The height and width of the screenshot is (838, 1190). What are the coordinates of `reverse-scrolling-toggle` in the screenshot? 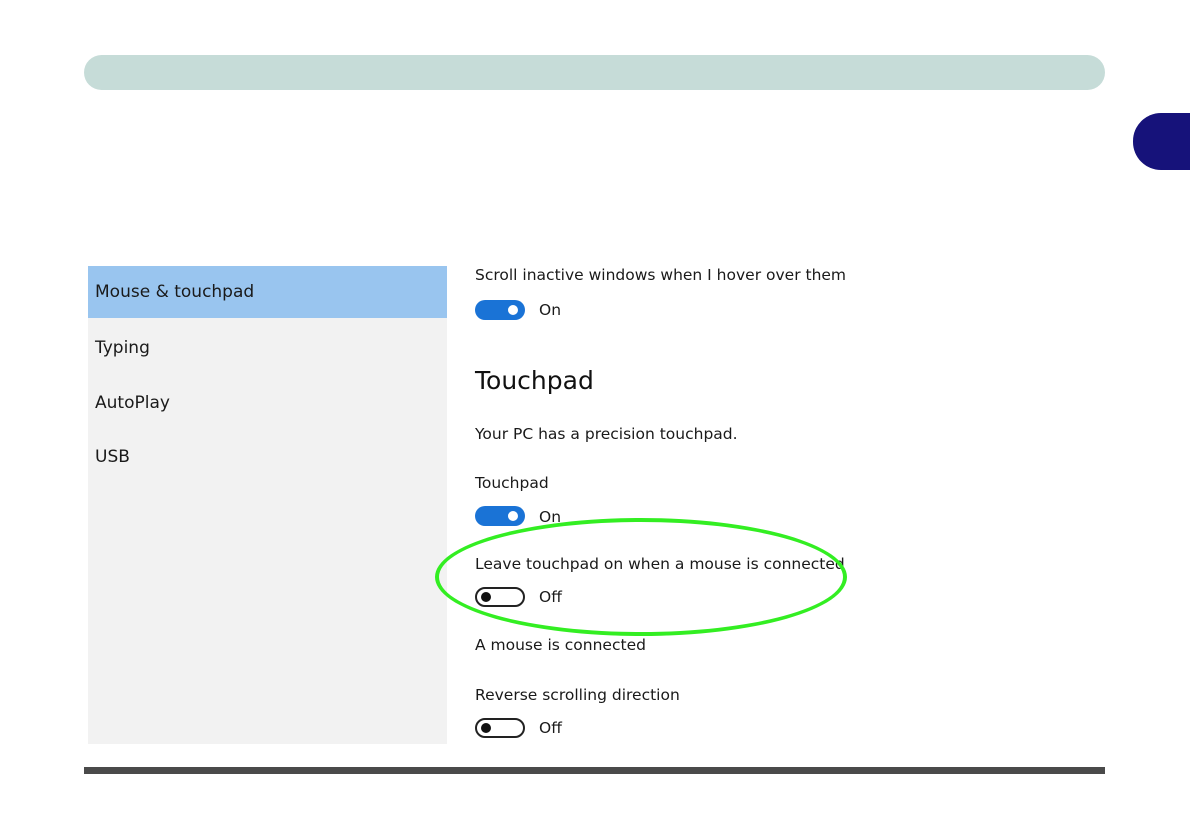 It's located at (500, 728).